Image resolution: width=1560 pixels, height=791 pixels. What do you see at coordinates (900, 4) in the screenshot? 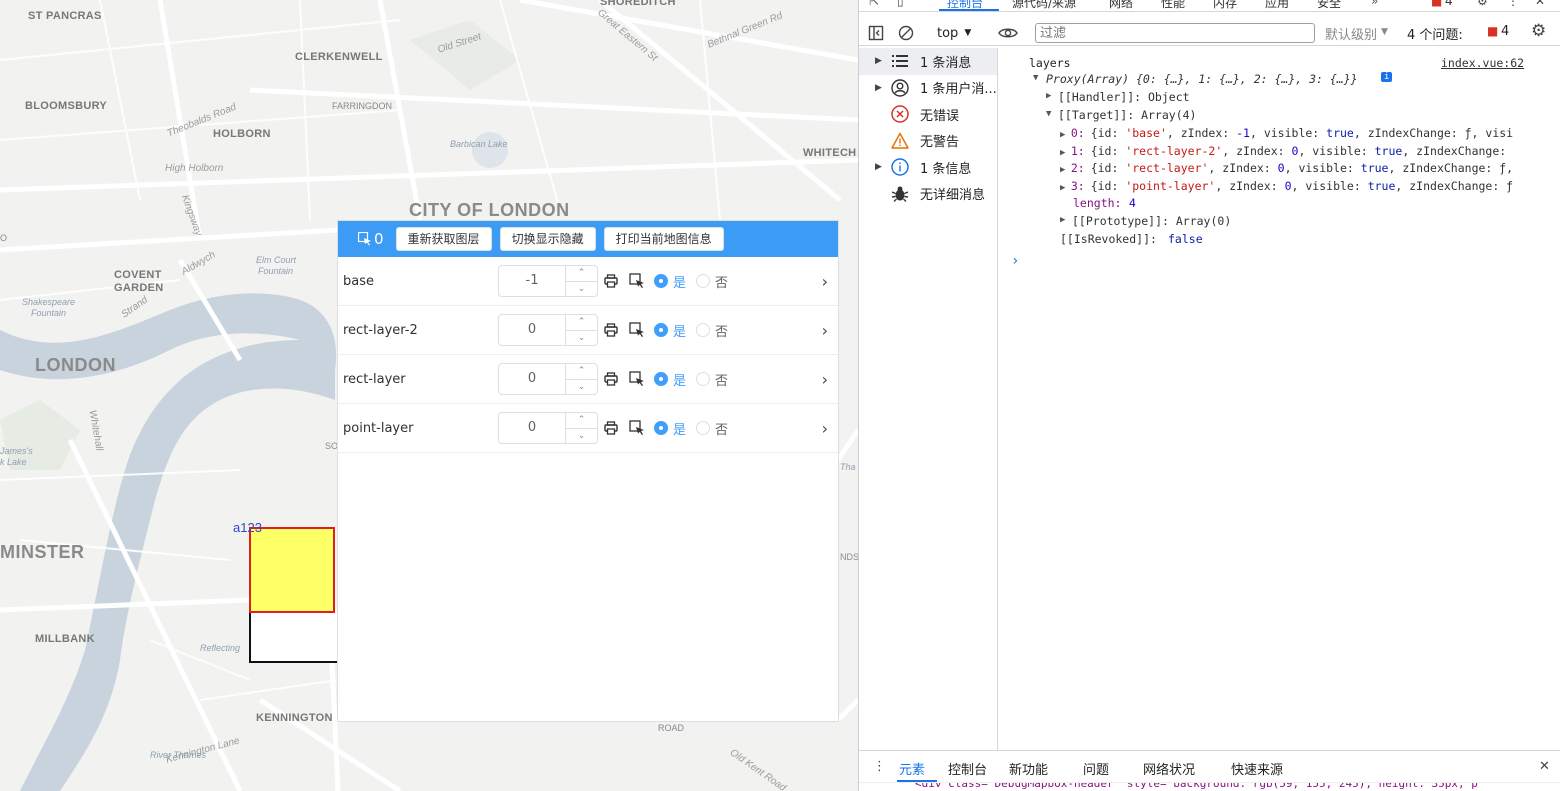
I see `device-toggle-icon: ▯` at bounding box center [900, 4].